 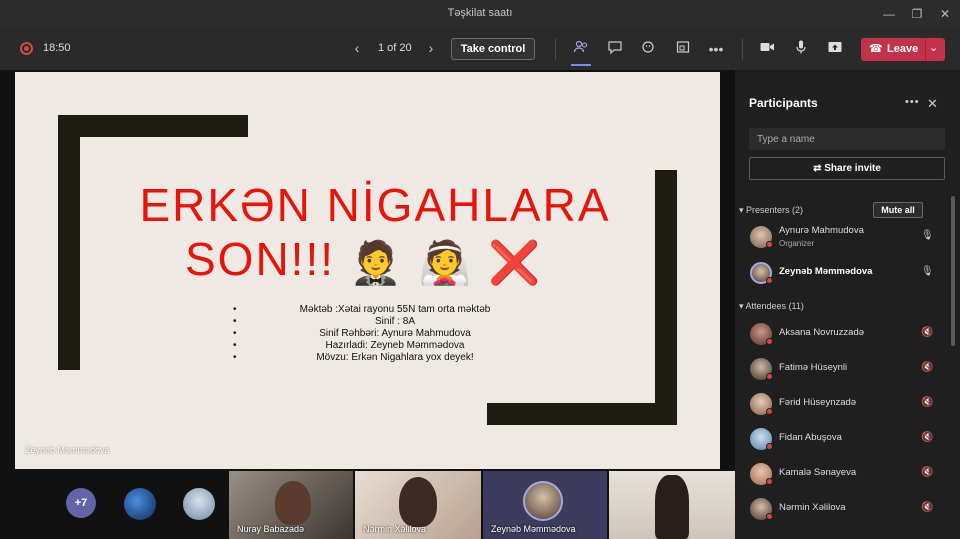 I want to click on chevron-down-icon: ▾, so click(x=743, y=210).